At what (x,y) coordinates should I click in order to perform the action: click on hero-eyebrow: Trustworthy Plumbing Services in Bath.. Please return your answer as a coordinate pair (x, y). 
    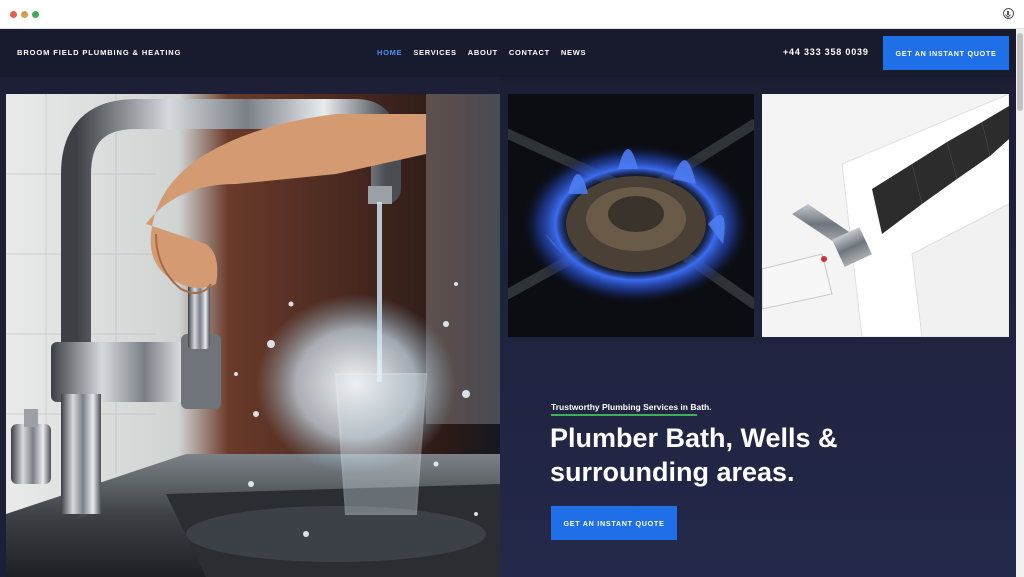
    Looking at the image, I should click on (631, 407).